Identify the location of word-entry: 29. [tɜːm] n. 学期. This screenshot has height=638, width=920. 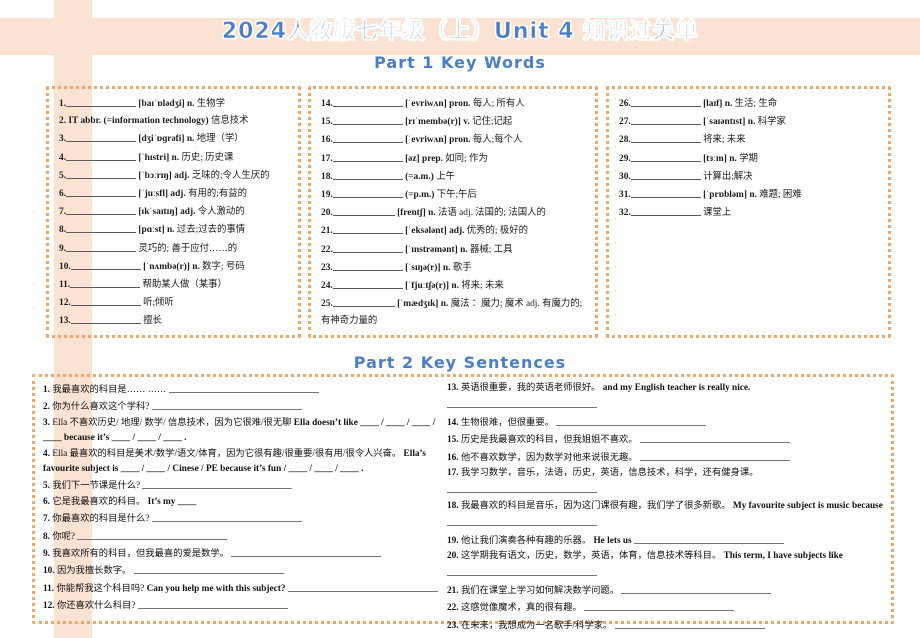
(750, 159).